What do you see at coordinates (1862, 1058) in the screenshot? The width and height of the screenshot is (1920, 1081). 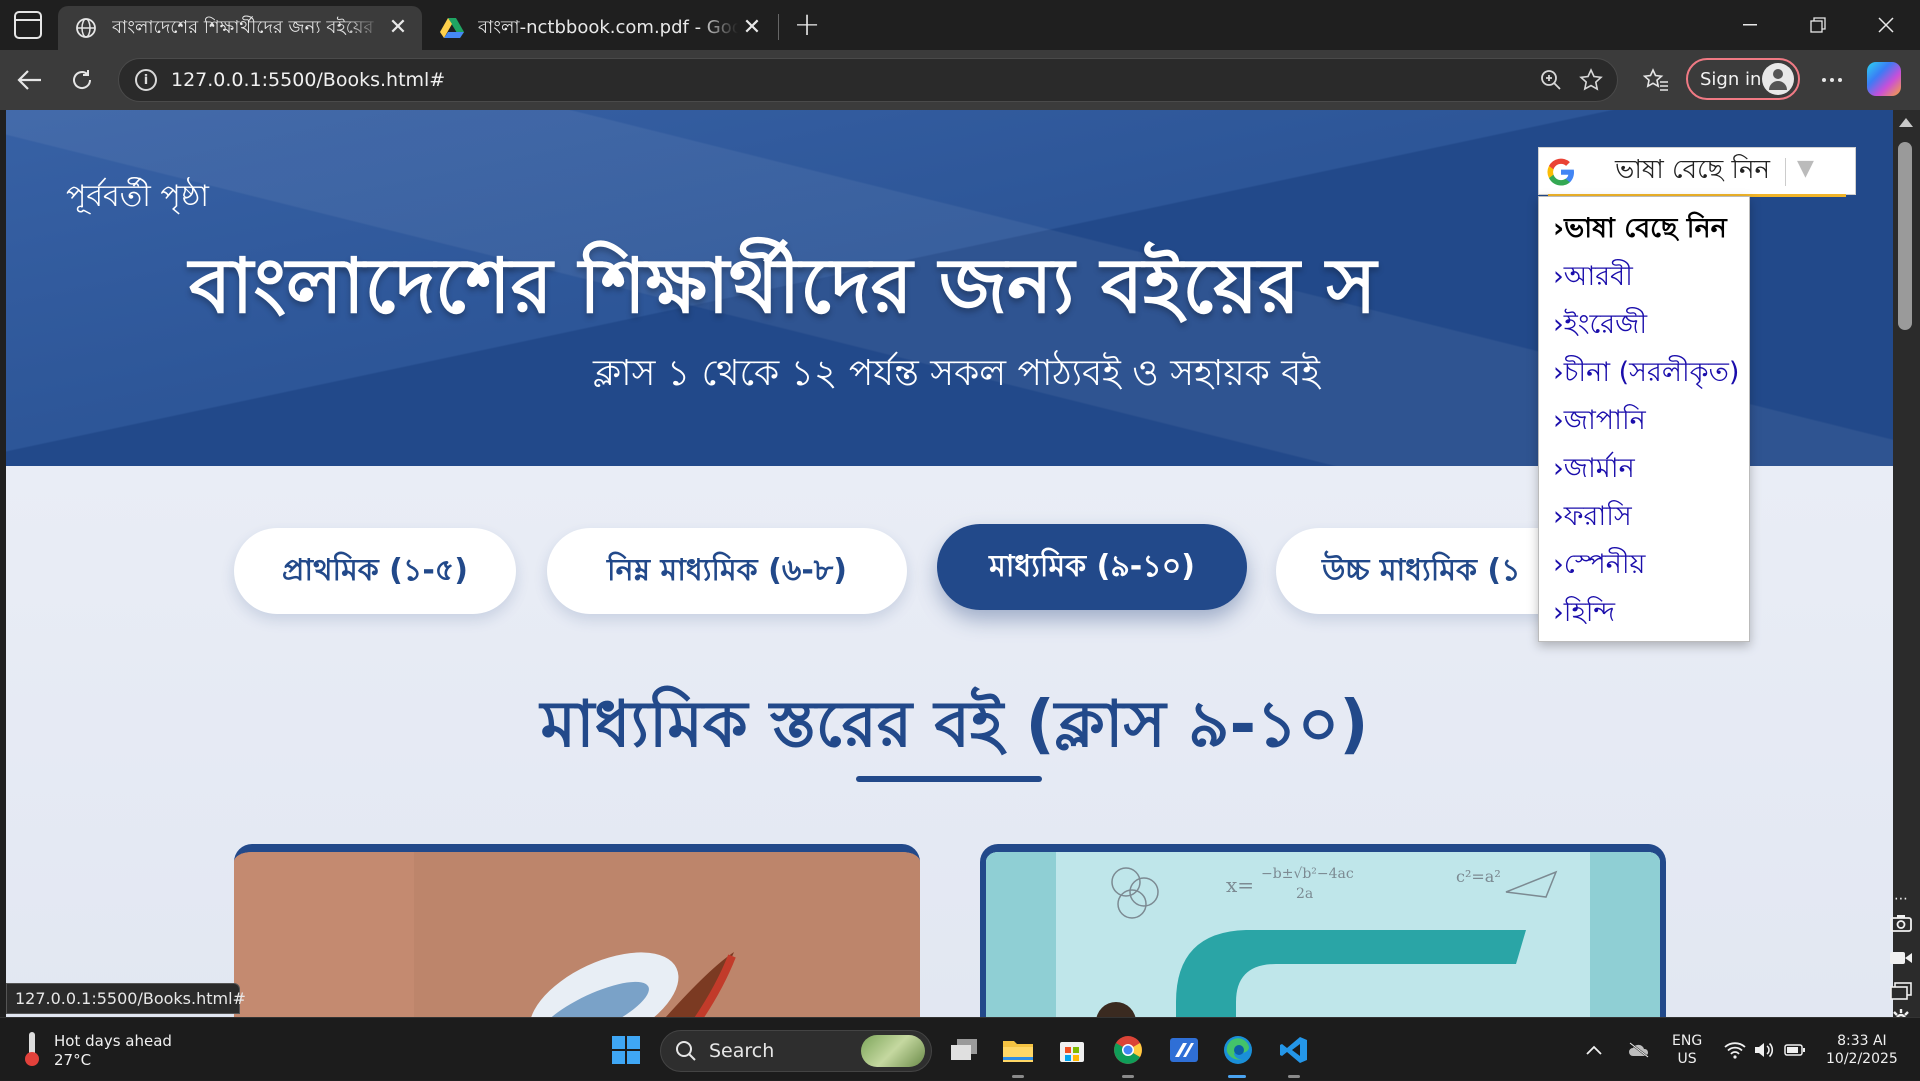 I see `clock-date: 10/2/2025` at bounding box center [1862, 1058].